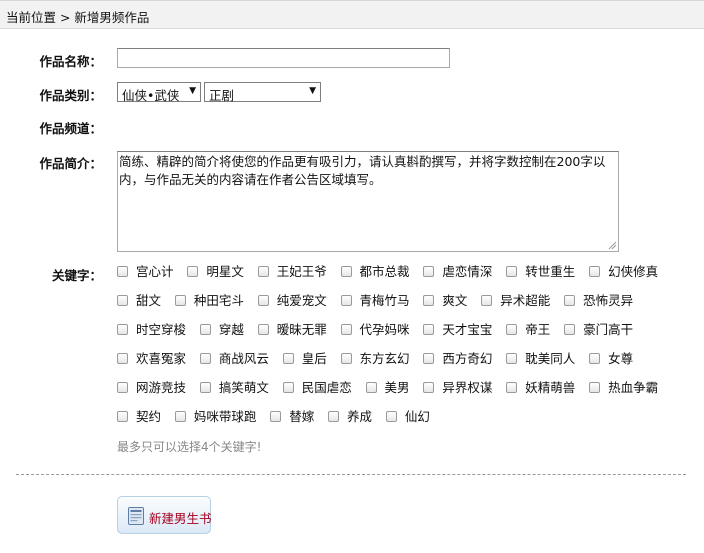 The width and height of the screenshot is (704, 553). I want to click on create-book-button: 新建男生书, so click(164, 515).